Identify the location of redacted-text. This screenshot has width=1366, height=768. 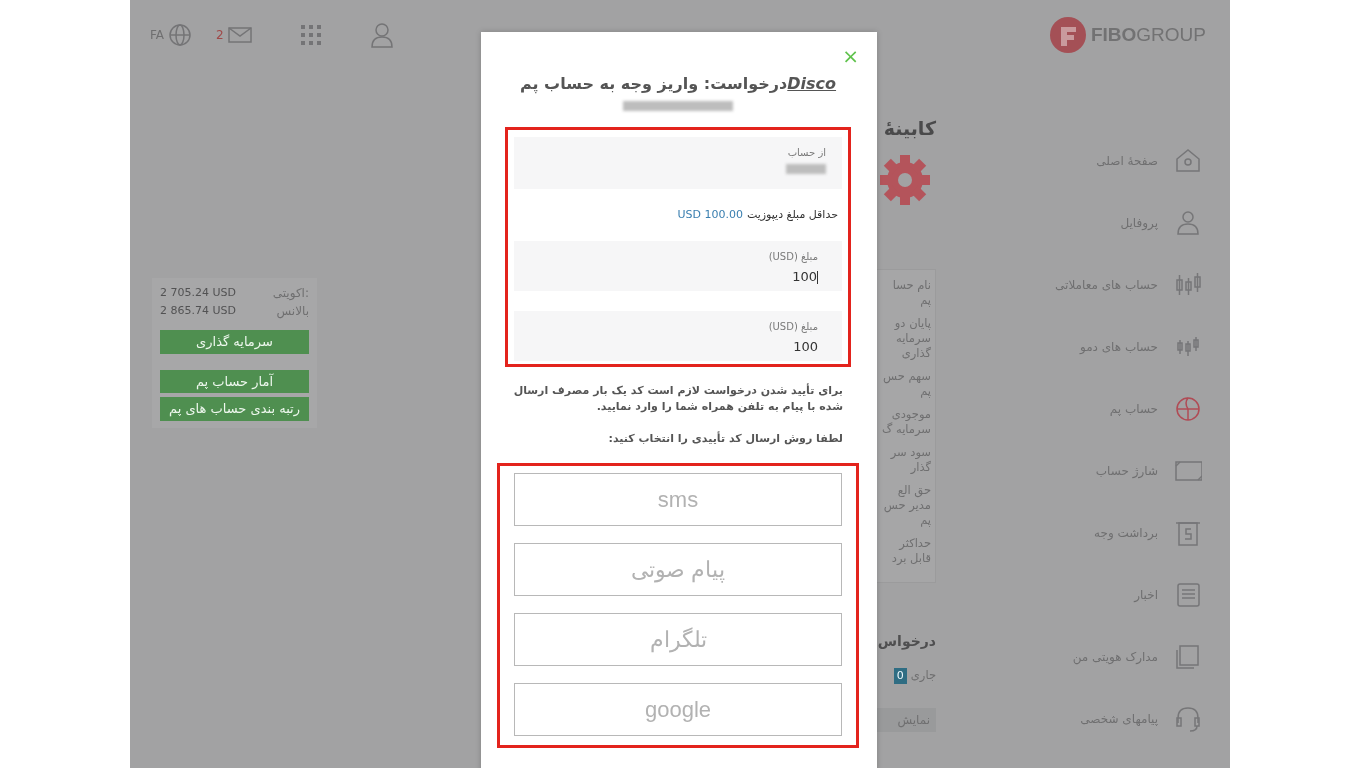
(806, 169).